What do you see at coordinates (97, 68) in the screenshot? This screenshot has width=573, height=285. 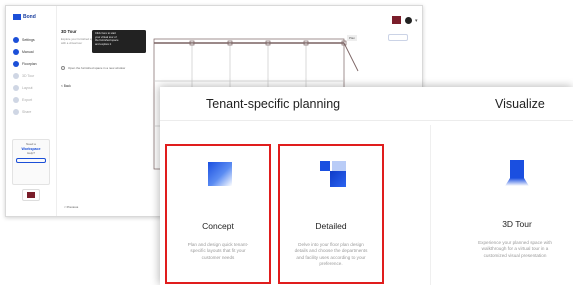 I see `open-tour-link-text: Open the furnished space in a new window` at bounding box center [97, 68].